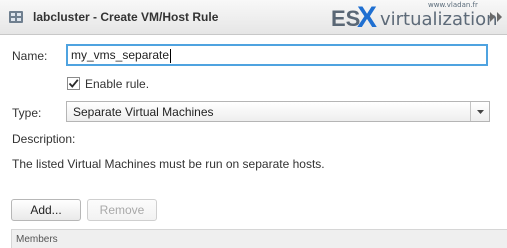  Describe the element at coordinates (259, 238) in the screenshot. I see `members-table-header: Members` at that location.